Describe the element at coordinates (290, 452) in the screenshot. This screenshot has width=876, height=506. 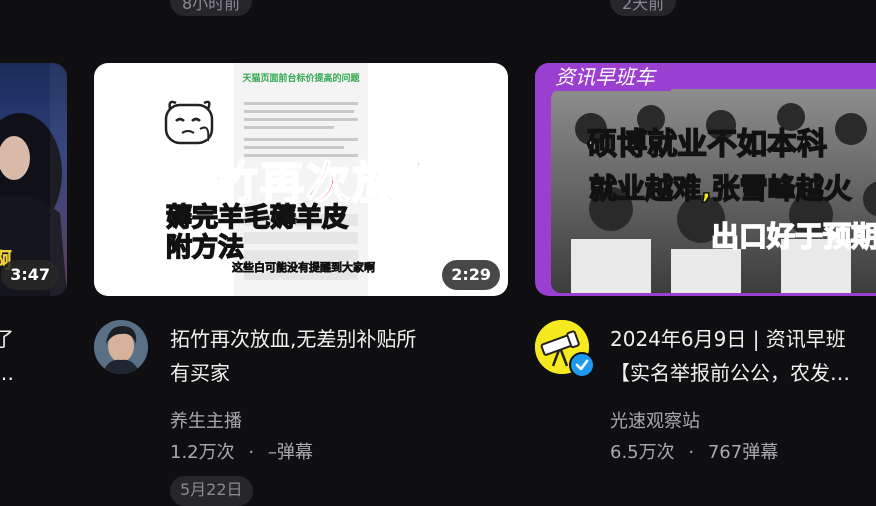
I see `danmaku-count: –弹幕` at that location.